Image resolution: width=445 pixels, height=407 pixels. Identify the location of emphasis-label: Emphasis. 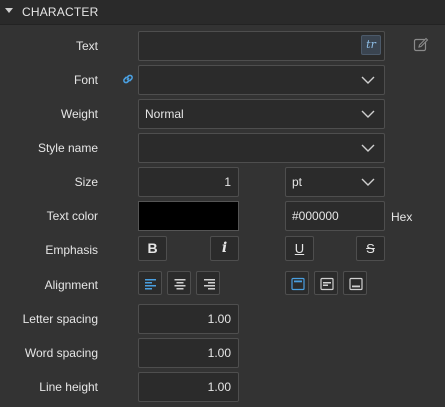
(71, 250).